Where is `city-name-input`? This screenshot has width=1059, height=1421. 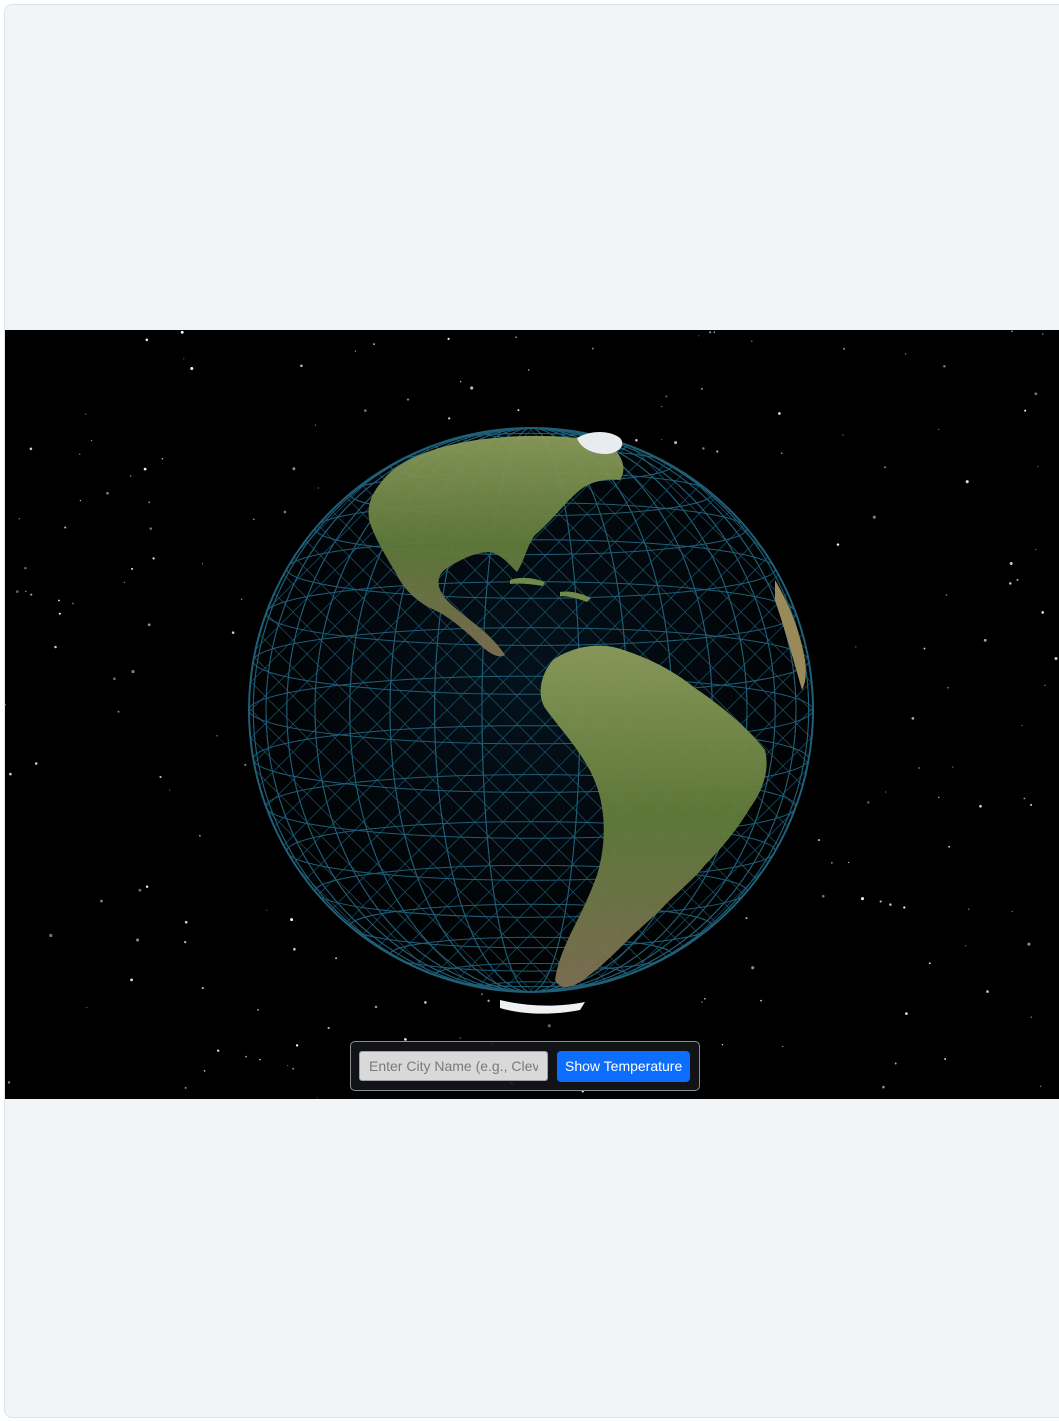
city-name-input is located at coordinates (453, 1066).